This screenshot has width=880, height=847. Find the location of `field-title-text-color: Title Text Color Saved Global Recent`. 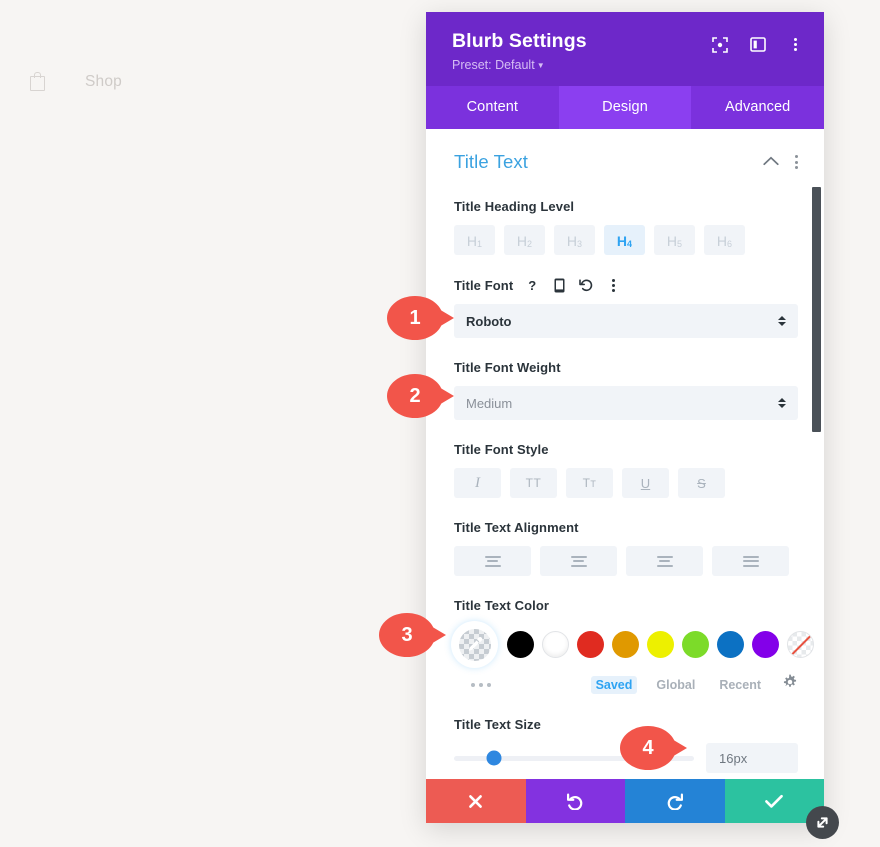

field-title-text-color: Title Text Color Saved Global Recent is located at coordinates (634, 646).